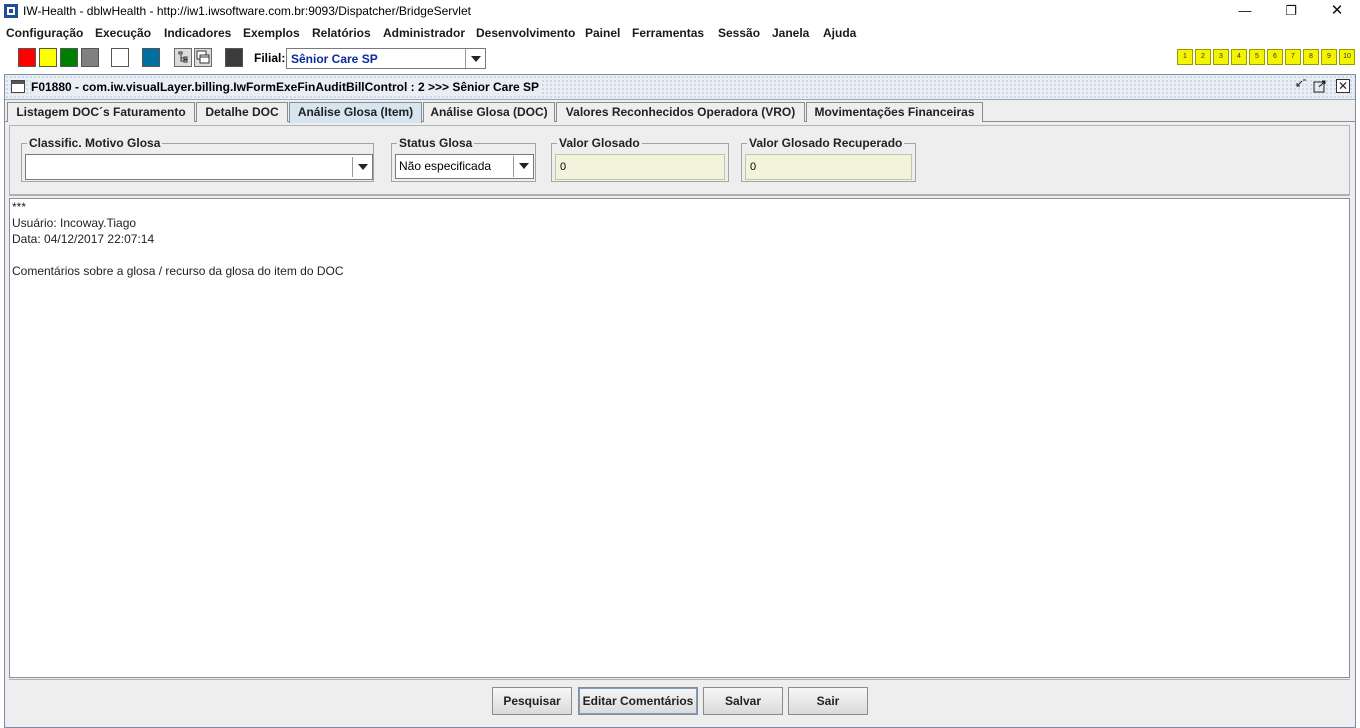 The width and height of the screenshot is (1360, 728). What do you see at coordinates (1347, 57) in the screenshot?
I see `quick-button-10: 10` at bounding box center [1347, 57].